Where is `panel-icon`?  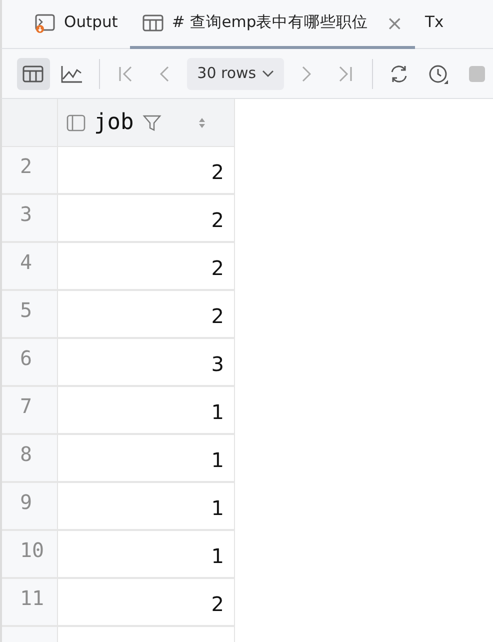 panel-icon is located at coordinates (76, 122).